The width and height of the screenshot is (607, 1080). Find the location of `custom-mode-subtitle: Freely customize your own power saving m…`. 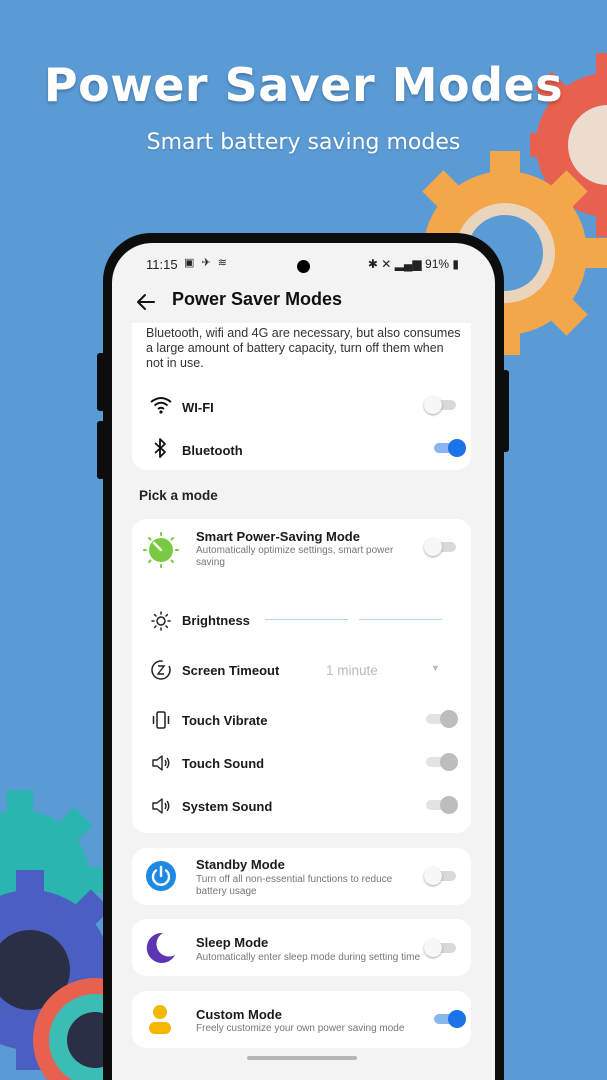

custom-mode-subtitle: Freely customize your own power saving m… is located at coordinates (300, 1028).